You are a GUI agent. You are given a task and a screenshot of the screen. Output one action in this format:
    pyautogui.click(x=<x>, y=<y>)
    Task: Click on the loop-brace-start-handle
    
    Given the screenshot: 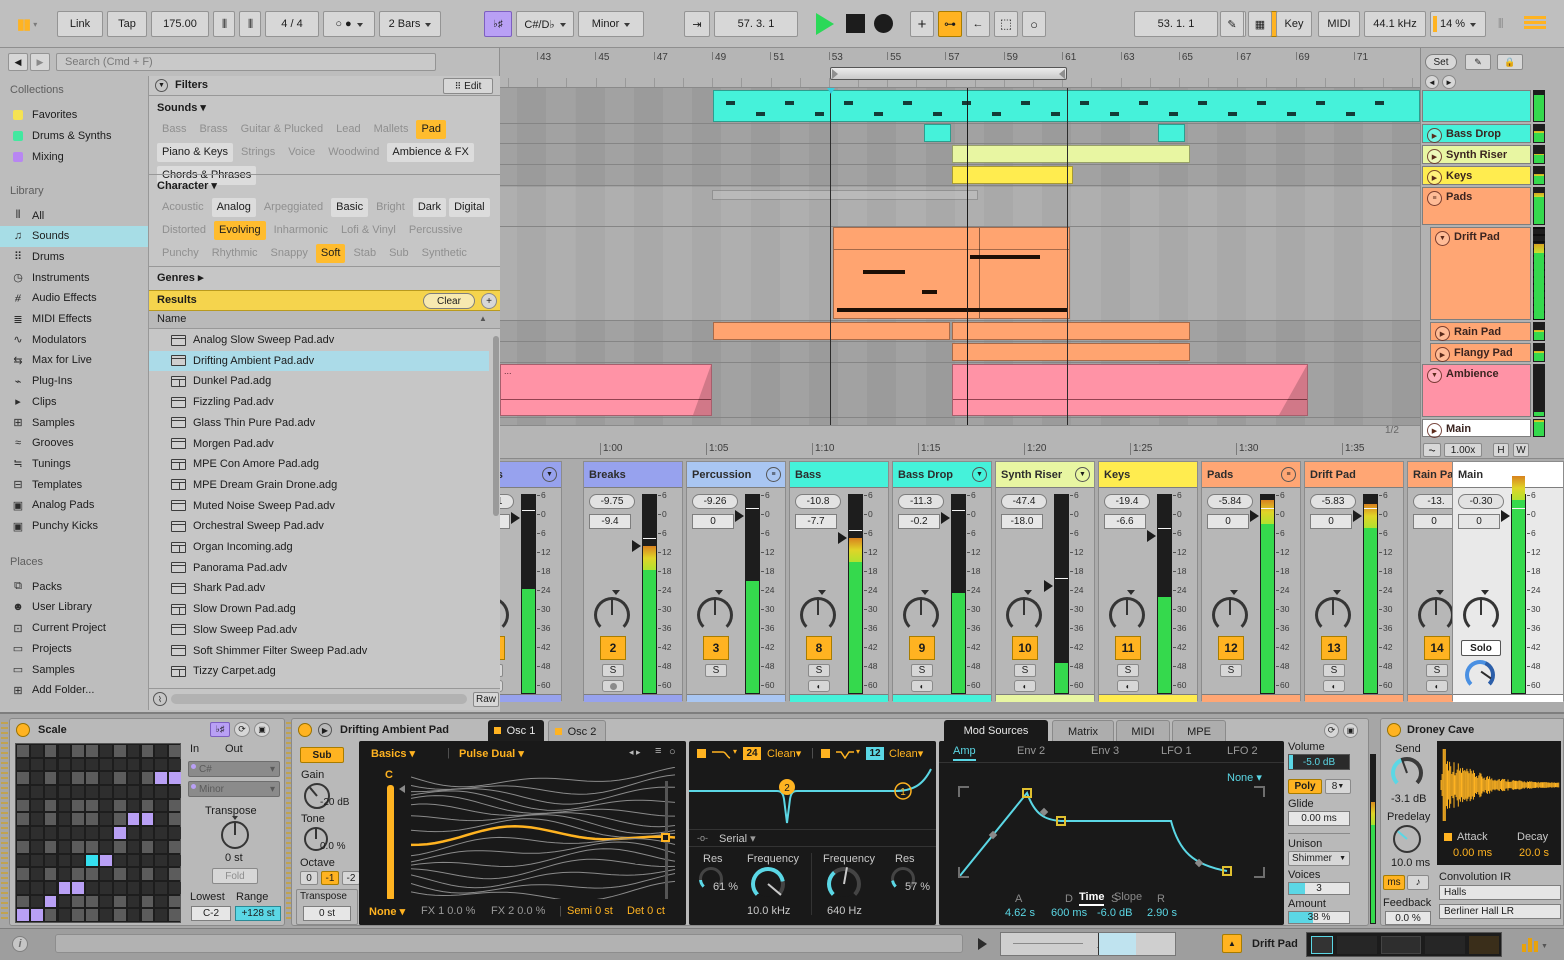 What is the action you would take?
    pyautogui.click(x=835, y=74)
    